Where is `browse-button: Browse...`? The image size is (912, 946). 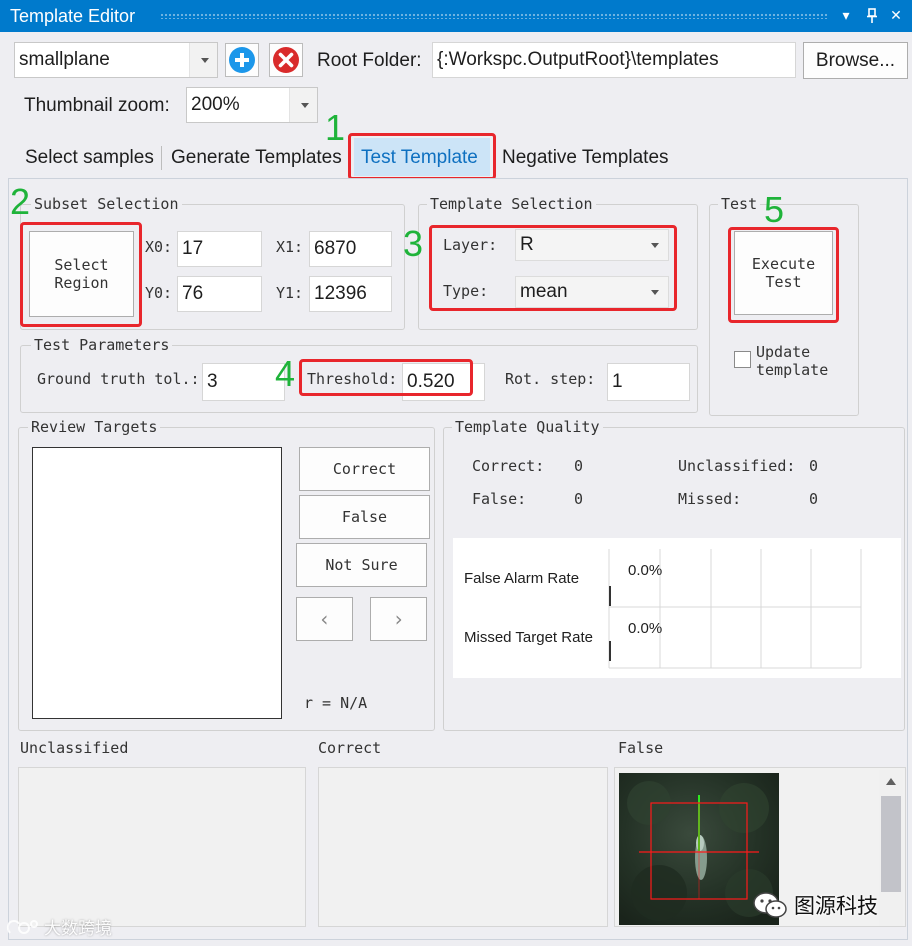
browse-button: Browse... is located at coordinates (855, 60).